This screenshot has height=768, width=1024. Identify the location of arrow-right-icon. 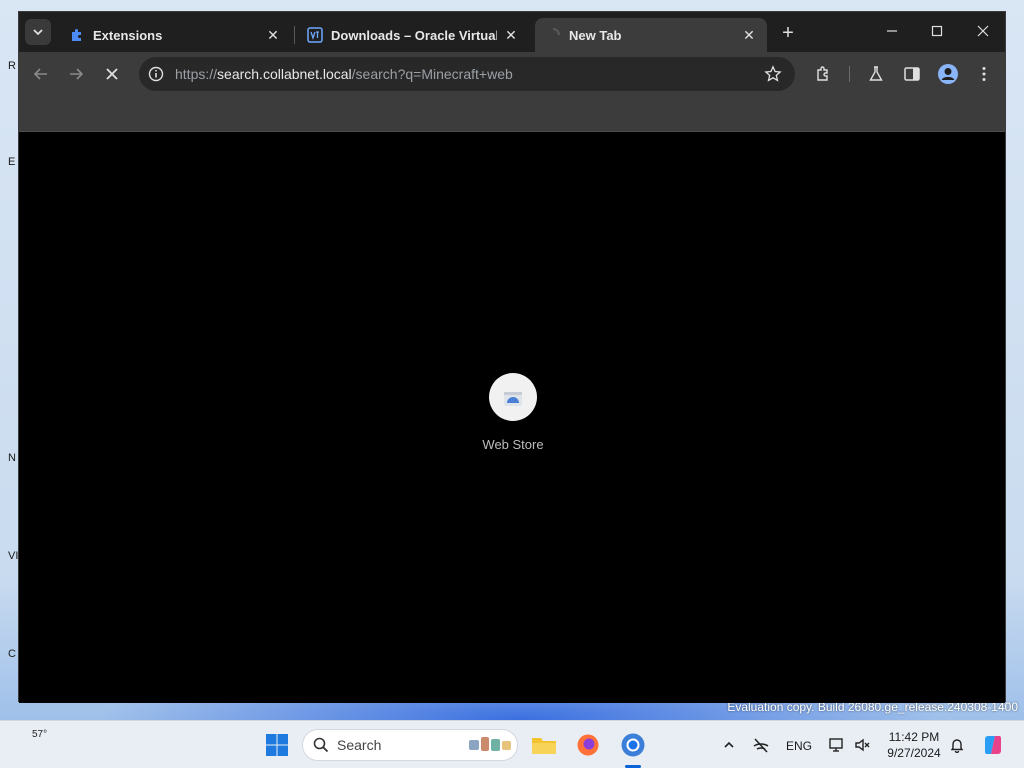
(77, 74).